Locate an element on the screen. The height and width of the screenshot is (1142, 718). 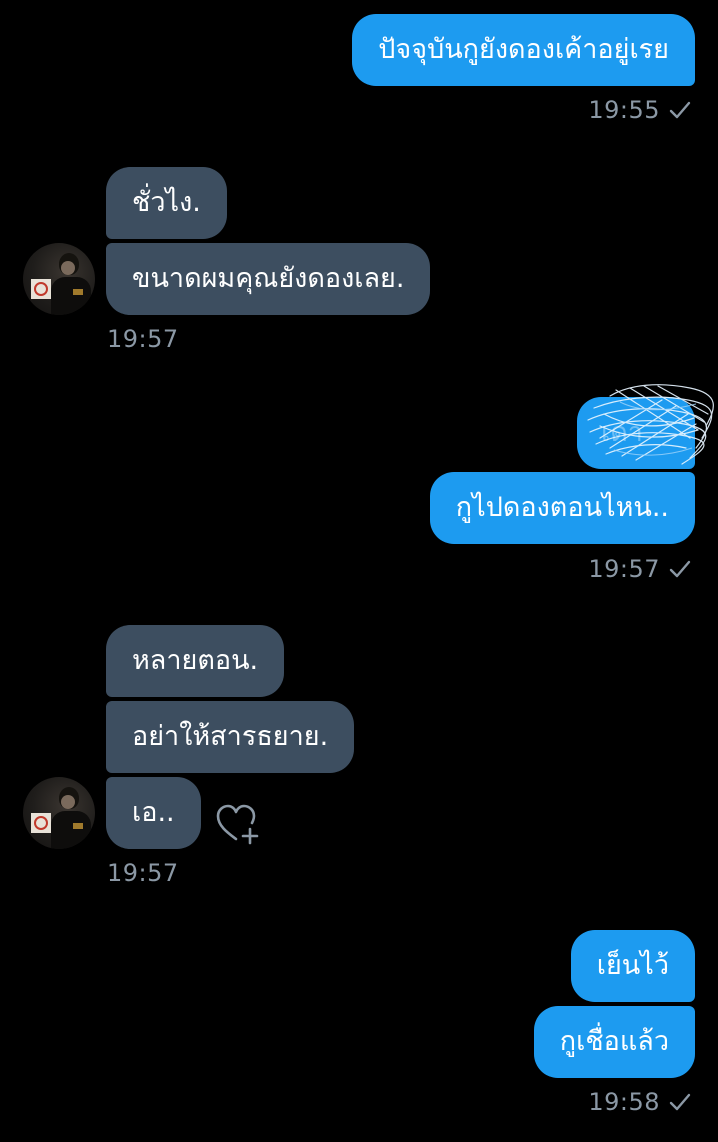
timestamp-text: 19:57 is located at coordinates (624, 569).